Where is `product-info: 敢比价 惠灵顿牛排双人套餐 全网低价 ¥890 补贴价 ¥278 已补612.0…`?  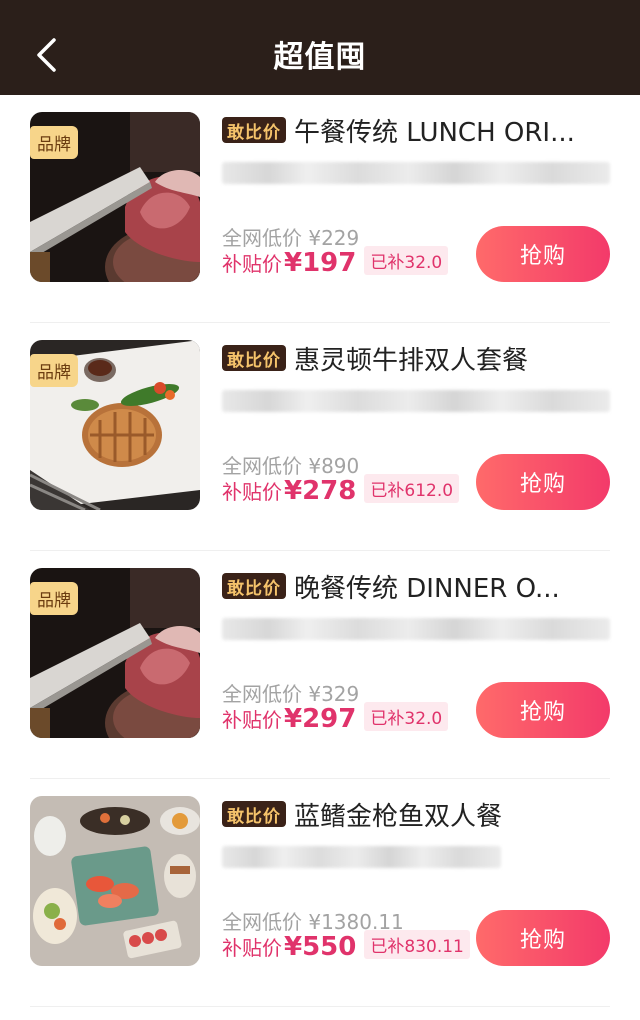
product-info: 敢比价 惠灵顿牛排双人套餐 全网低价 ¥890 补贴价 ¥278 已补612.0… is located at coordinates (416, 427).